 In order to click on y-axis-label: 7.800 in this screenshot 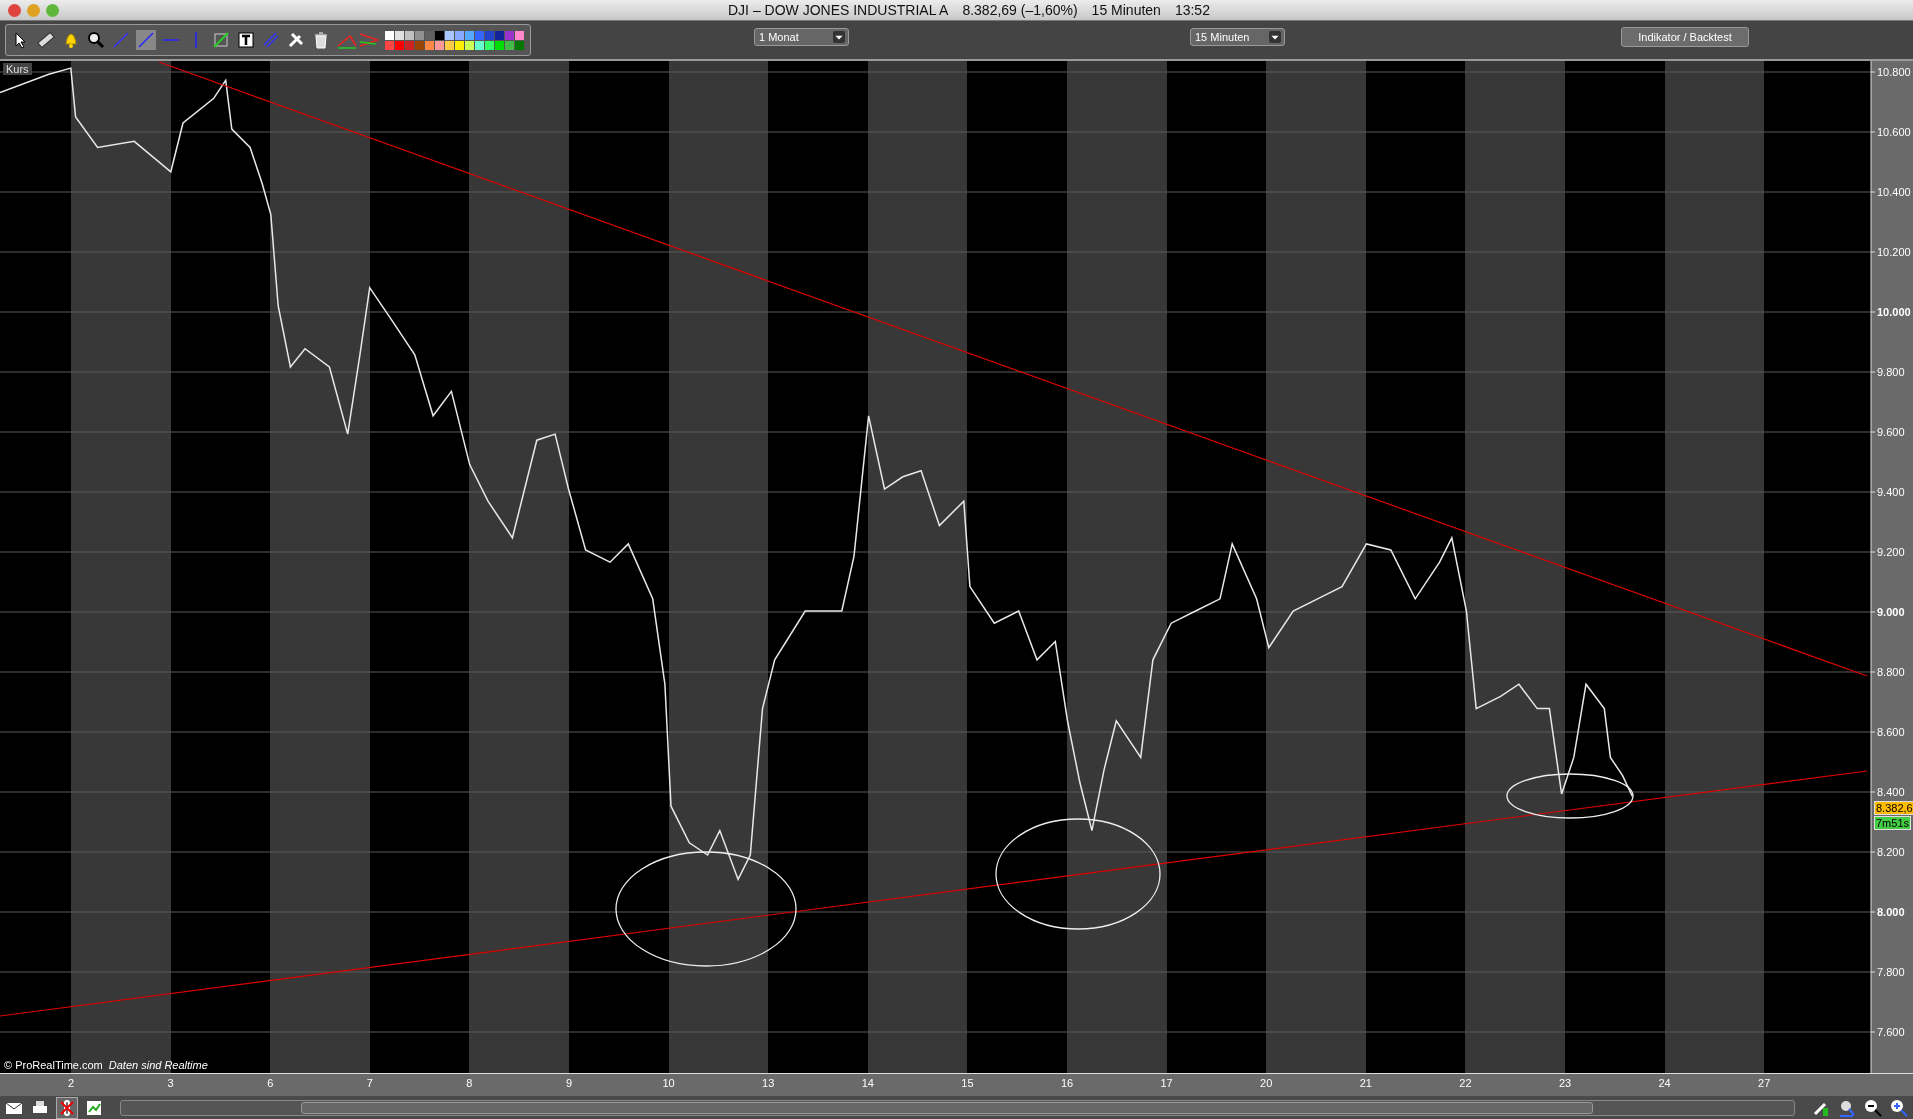, I will do `click(1891, 972)`.